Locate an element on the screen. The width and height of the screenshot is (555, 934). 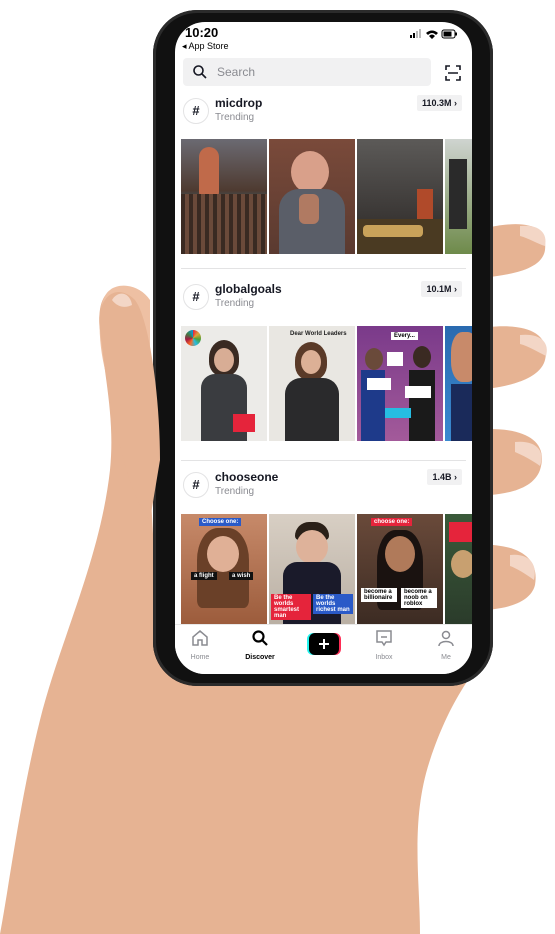
tab-inbox: Inbox is located at coordinates (384, 645).